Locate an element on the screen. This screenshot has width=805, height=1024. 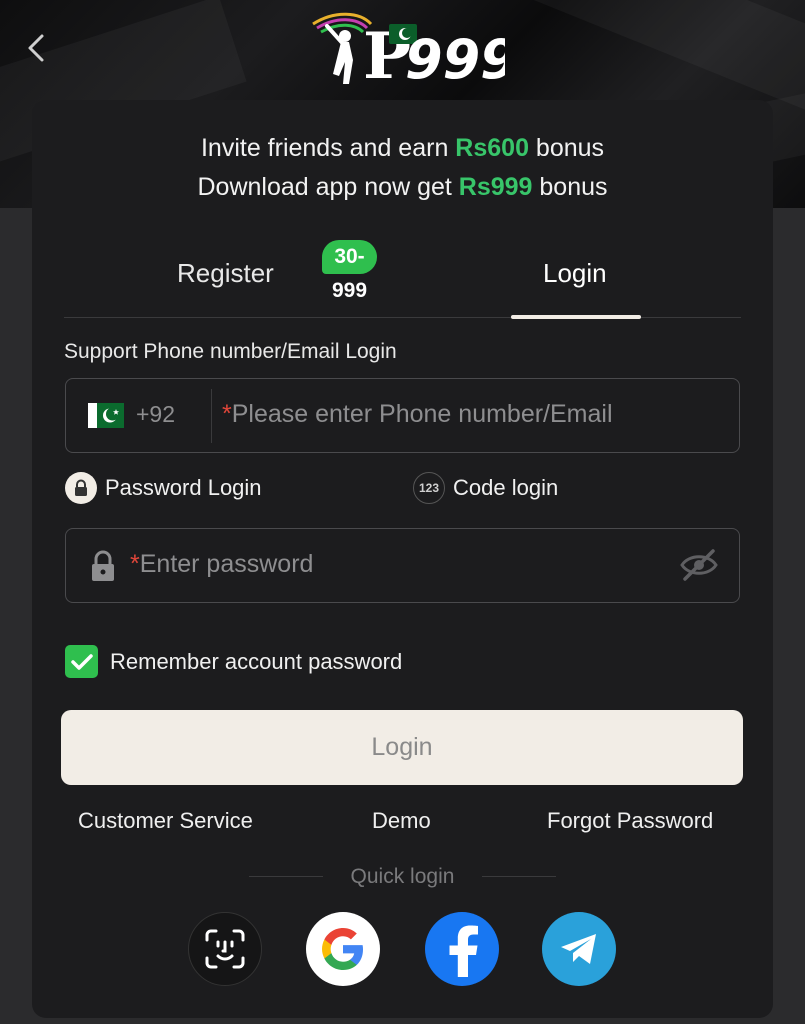
promo-invite-amount: Rs600 is located at coordinates (492, 148).